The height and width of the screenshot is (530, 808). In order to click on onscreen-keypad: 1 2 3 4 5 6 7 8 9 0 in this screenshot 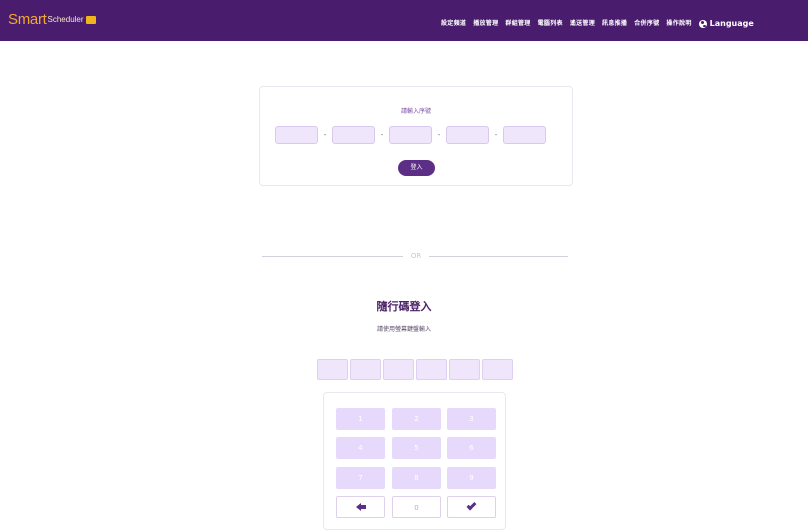, I will do `click(414, 461)`.